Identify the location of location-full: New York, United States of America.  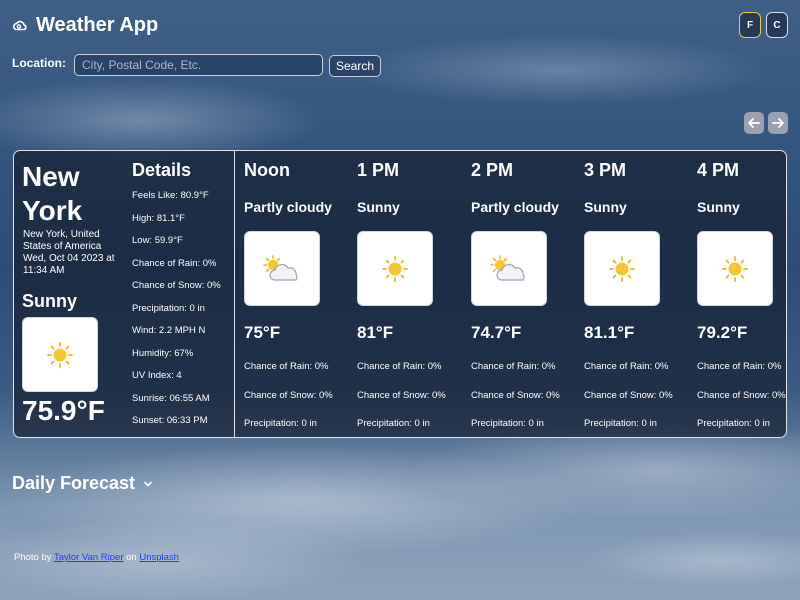
(62, 240).